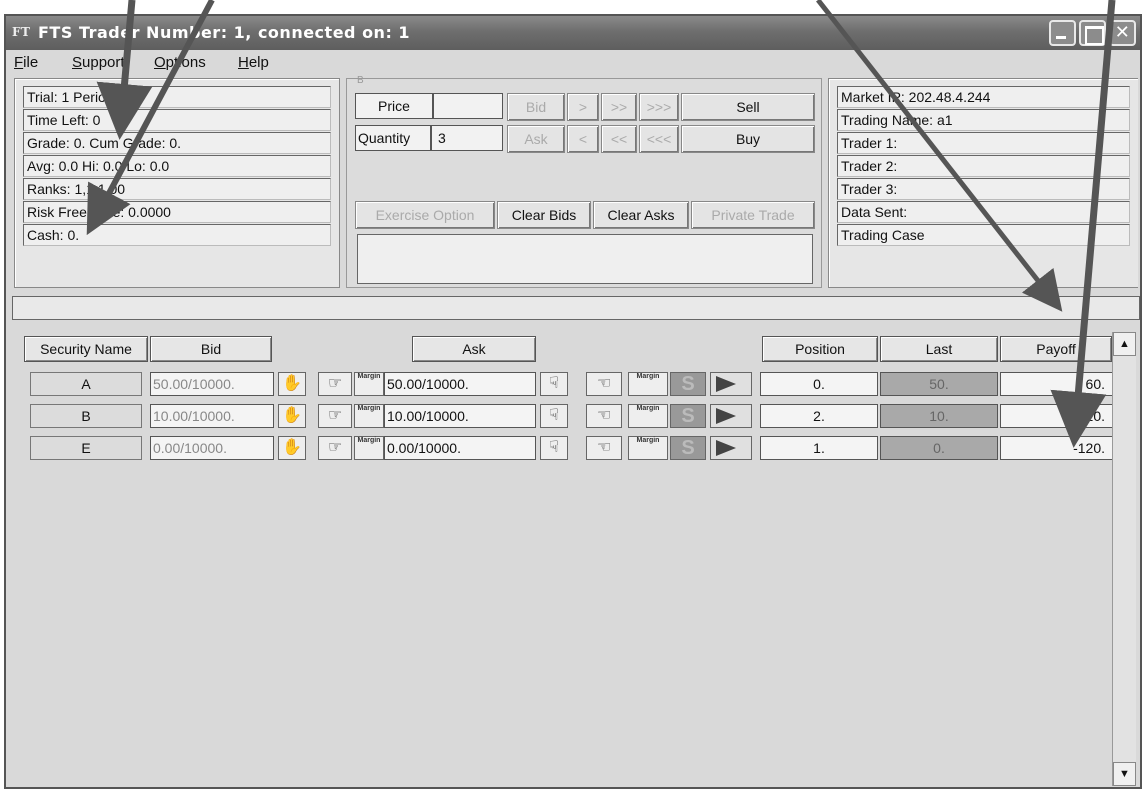 The height and width of the screenshot is (791, 1144). Describe the element at coordinates (1124, 344) in the screenshot. I see `scroll-up-icon: ▲` at that location.